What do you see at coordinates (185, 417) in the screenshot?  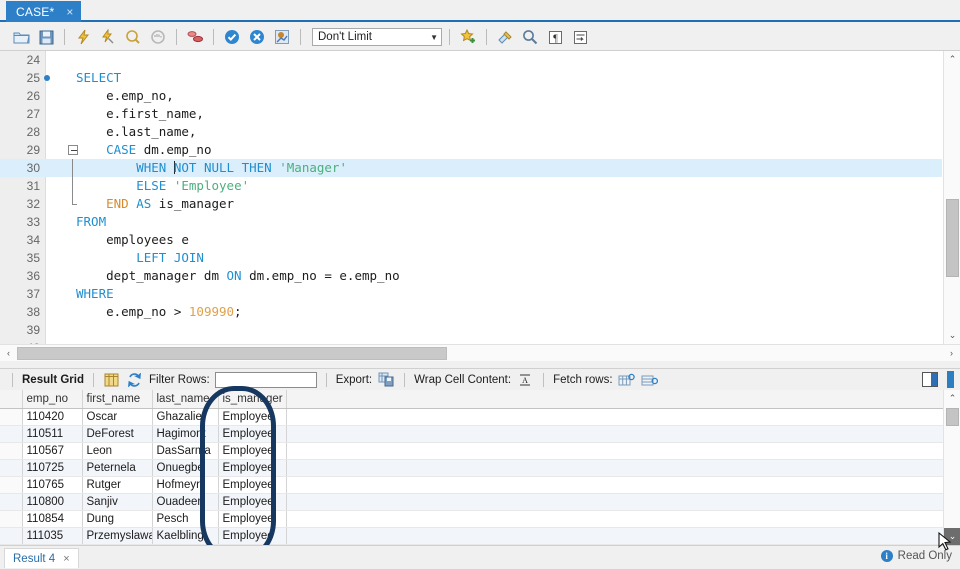 I see `table-cell: Ghazalie` at bounding box center [185, 417].